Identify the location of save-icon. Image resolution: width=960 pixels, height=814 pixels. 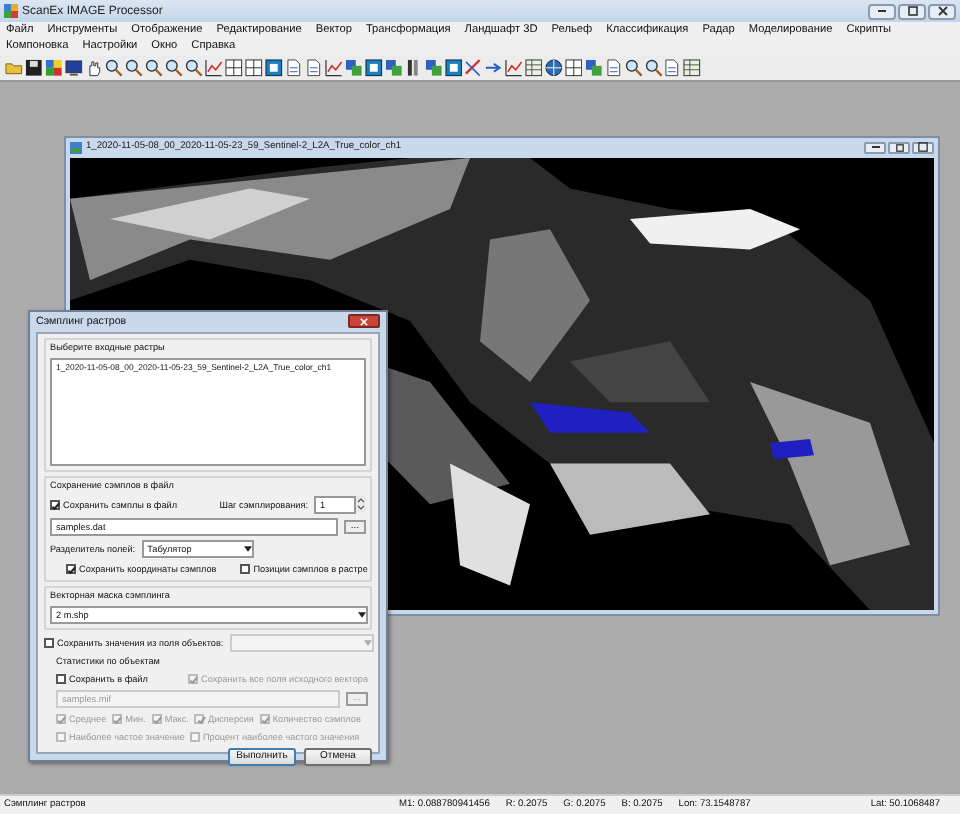
(33, 68).